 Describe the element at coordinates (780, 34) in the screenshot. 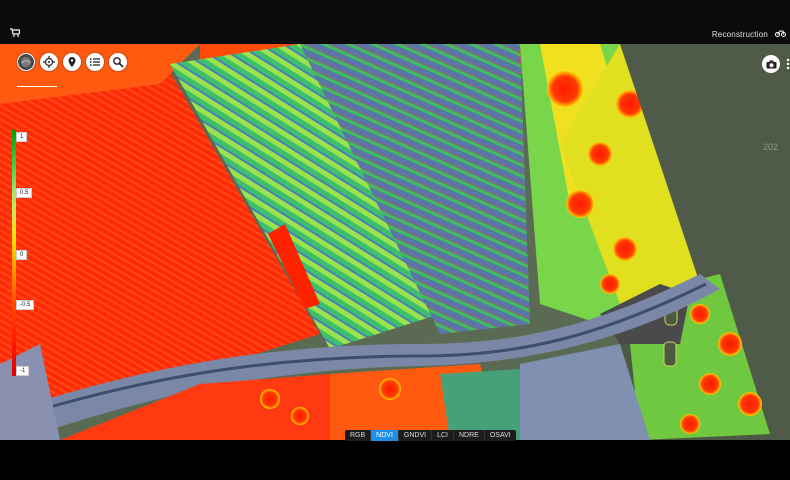

I see `bike-icon` at that location.